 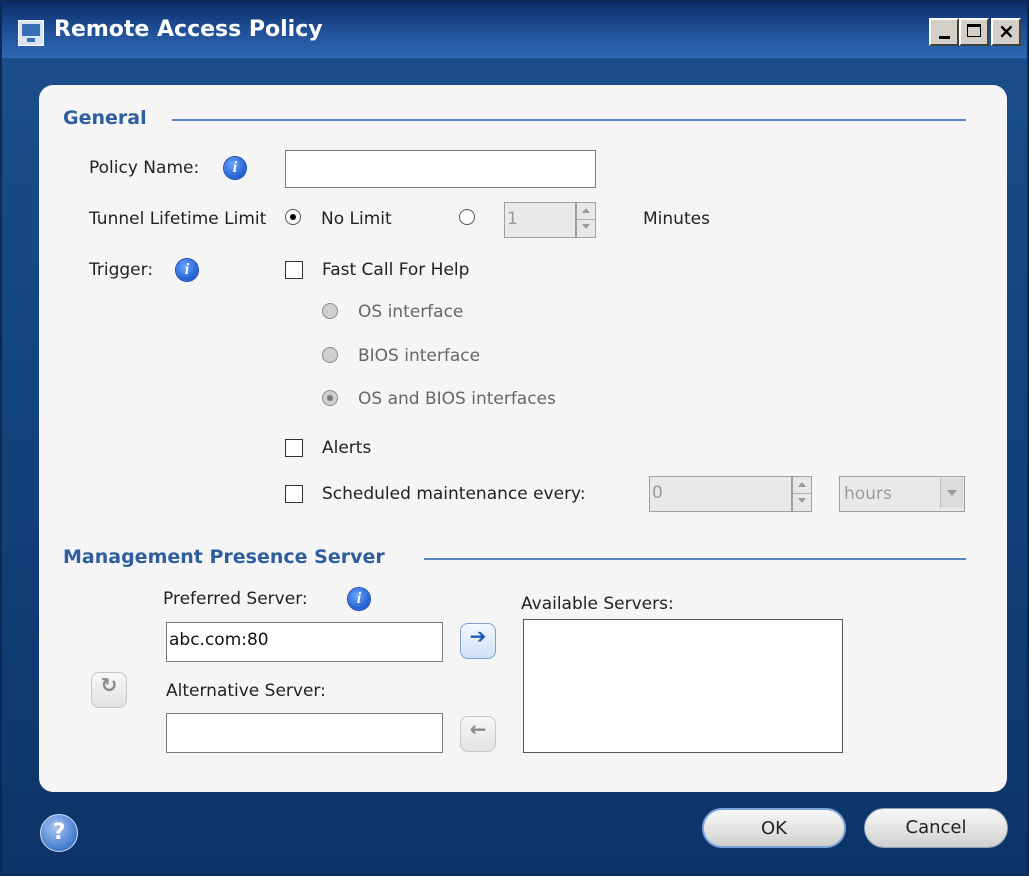 What do you see at coordinates (330, 355) in the screenshot?
I see `bios-interface-radio` at bounding box center [330, 355].